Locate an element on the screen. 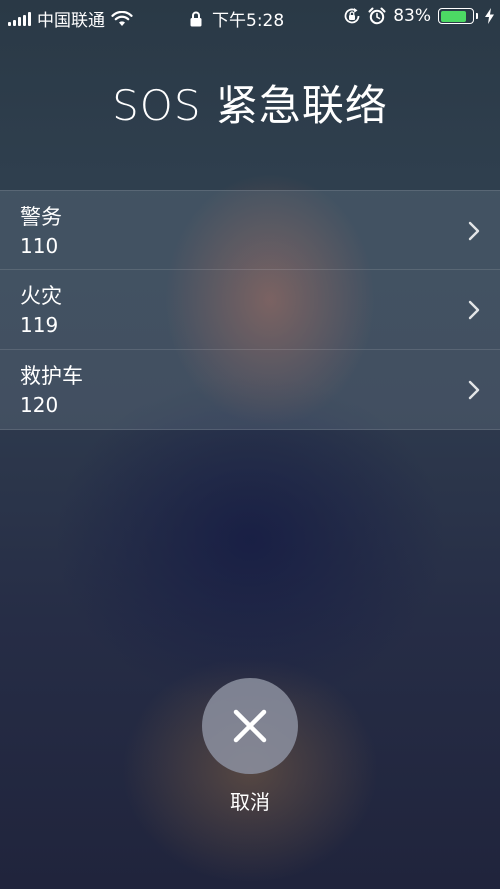  status-right: 83% is located at coordinates (418, 16).